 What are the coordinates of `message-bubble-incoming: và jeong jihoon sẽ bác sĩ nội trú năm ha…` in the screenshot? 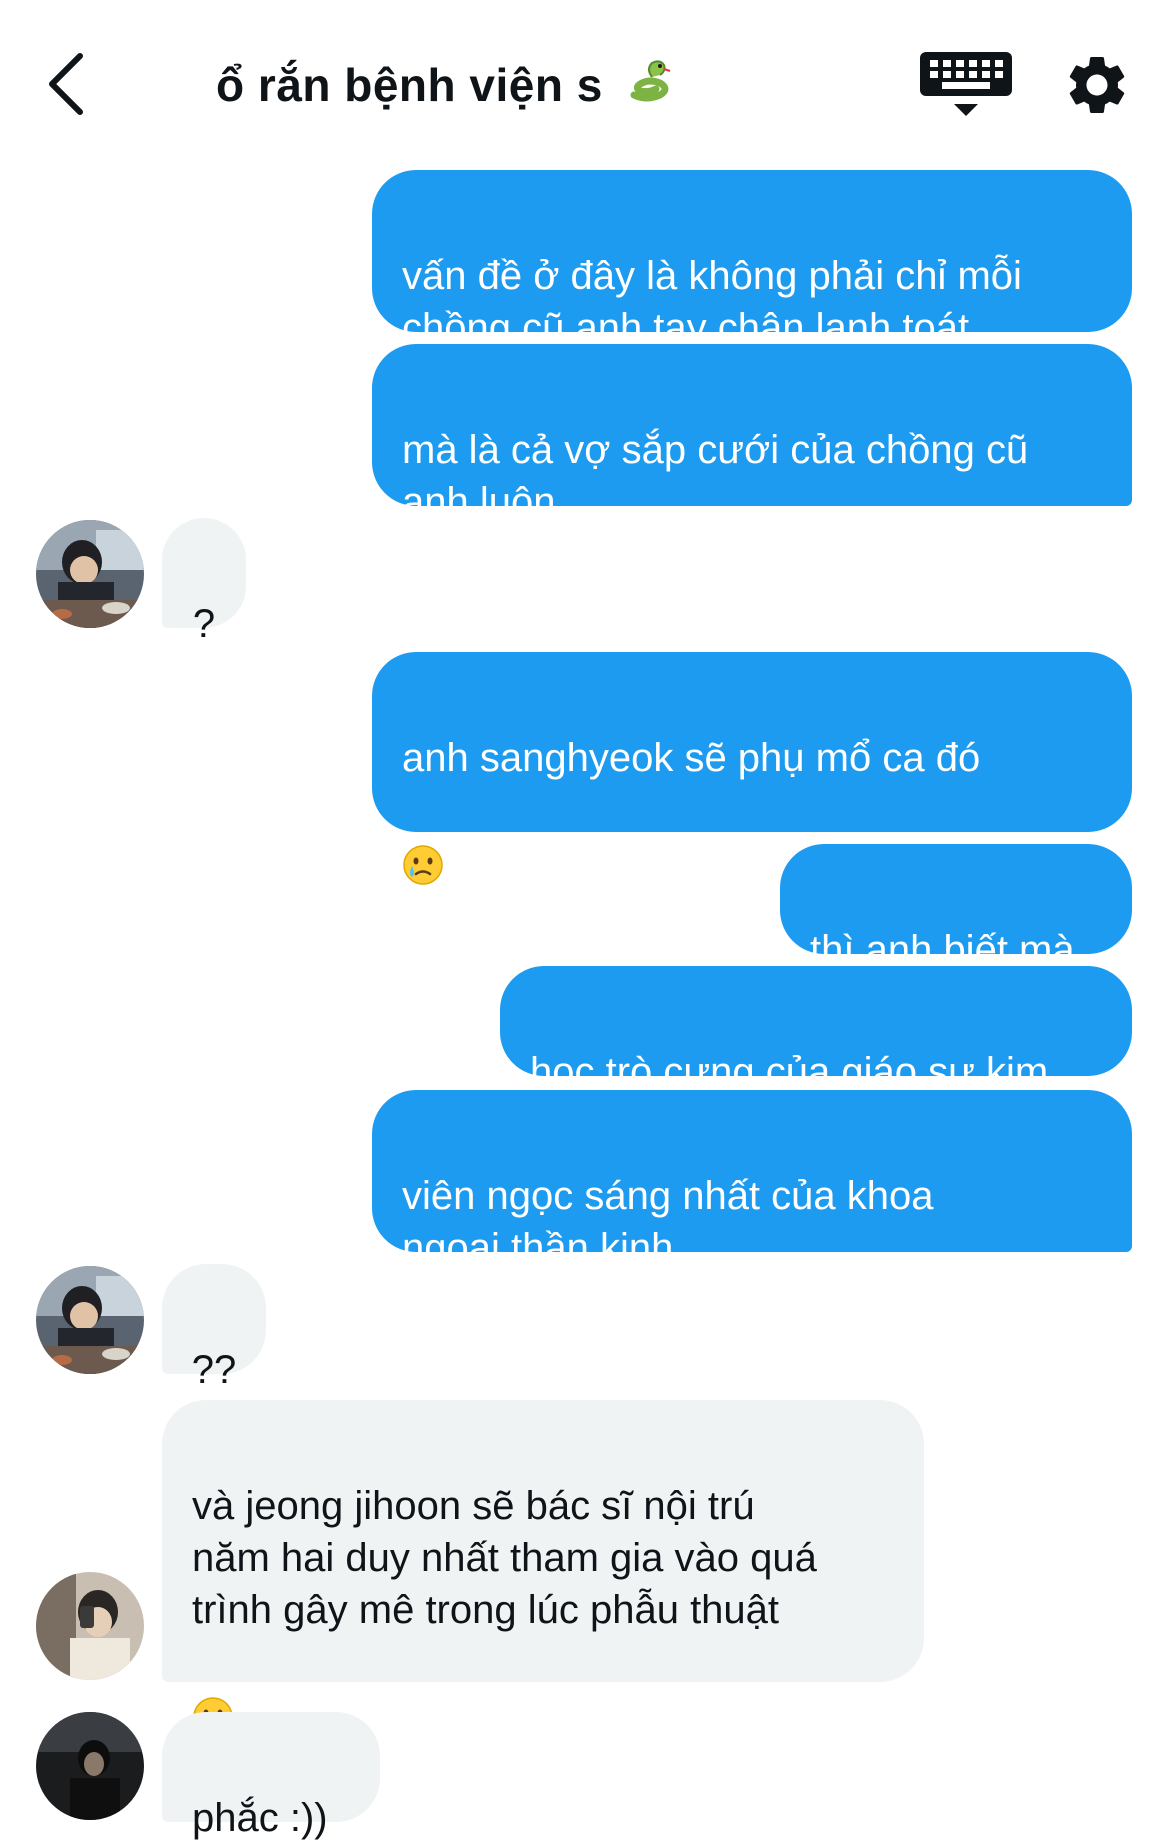 It's located at (543, 1568).